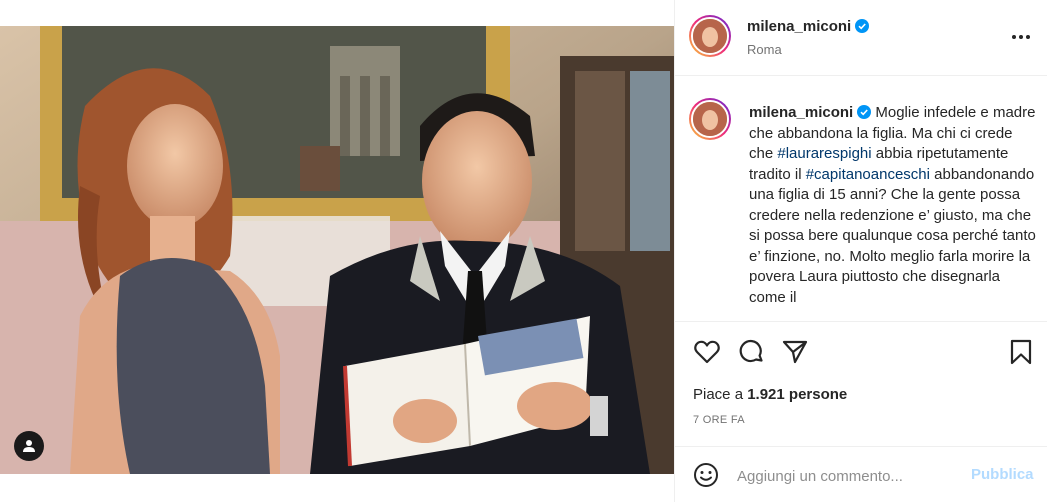 The height and width of the screenshot is (502, 1047). Describe the element at coordinates (1021, 37) in the screenshot. I see `more-icon` at that location.